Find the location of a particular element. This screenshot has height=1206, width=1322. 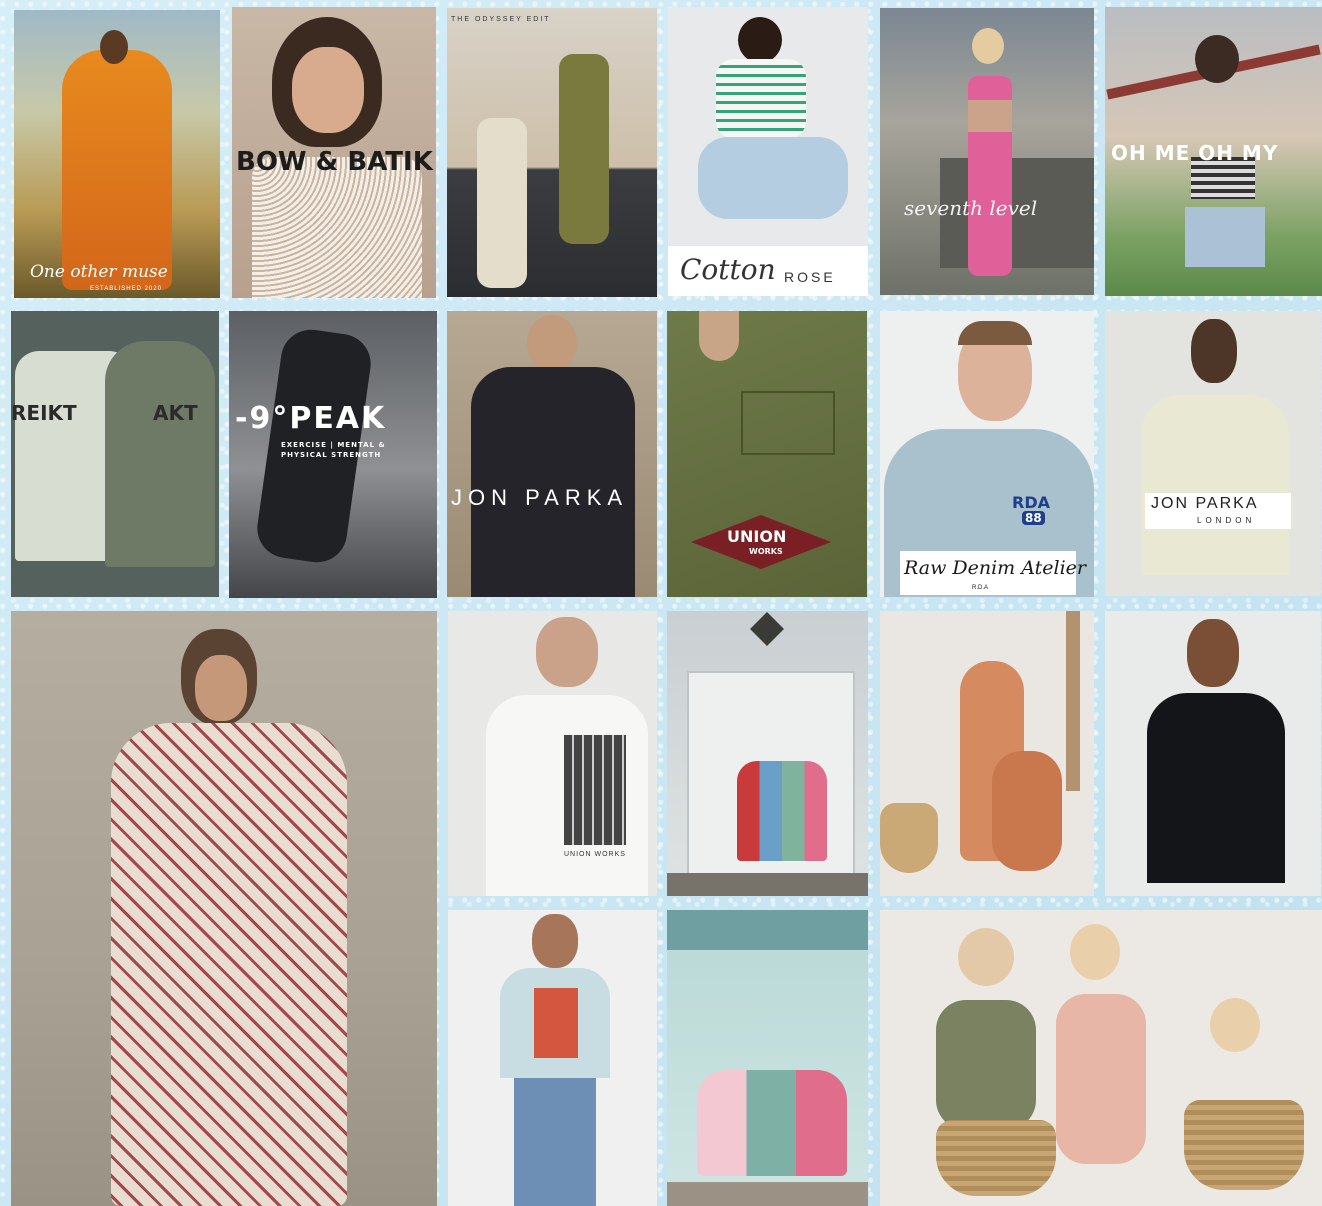

model-figure is located at coordinates (117, 170).